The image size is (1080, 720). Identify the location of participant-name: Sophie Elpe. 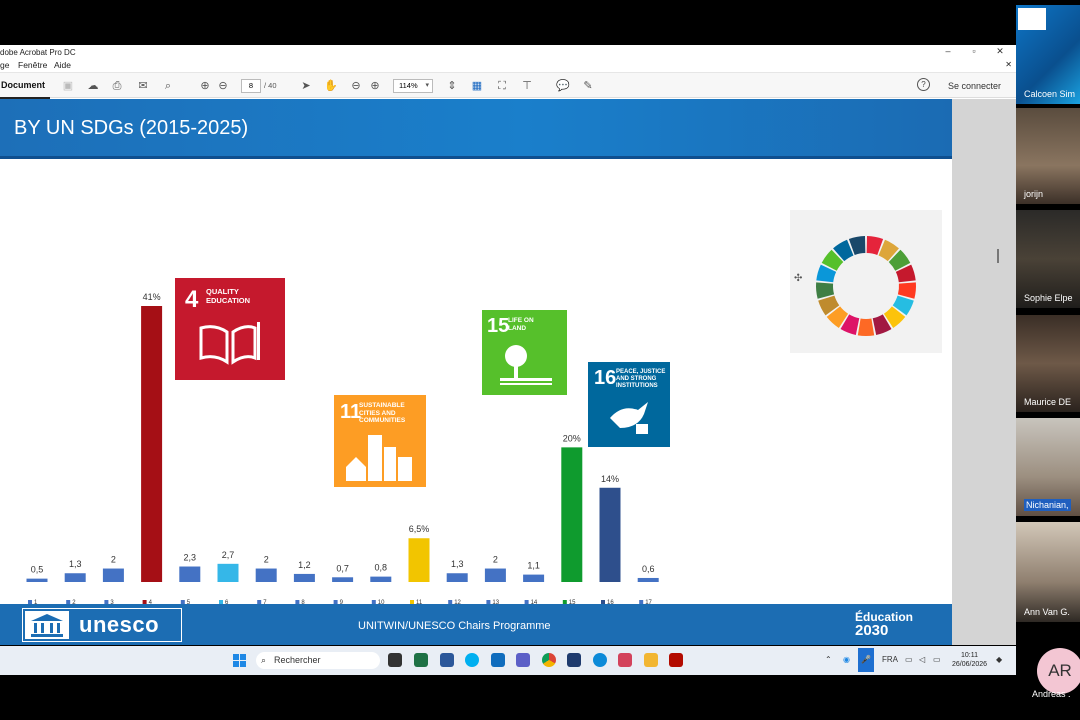
(1048, 298).